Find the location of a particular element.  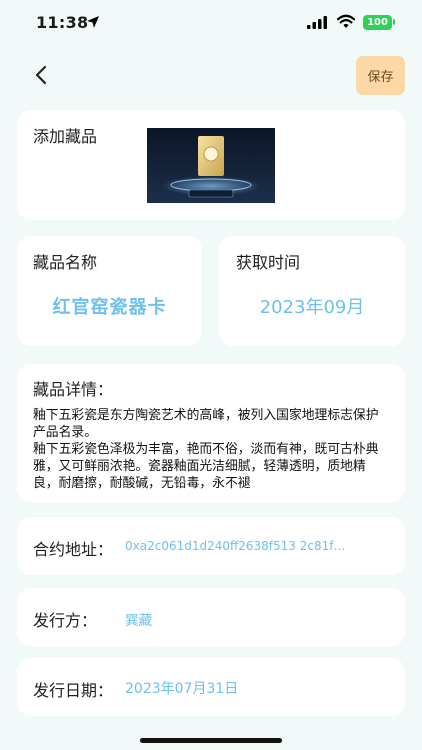

collection-name-label: 藏品名称 is located at coordinates (65, 262).